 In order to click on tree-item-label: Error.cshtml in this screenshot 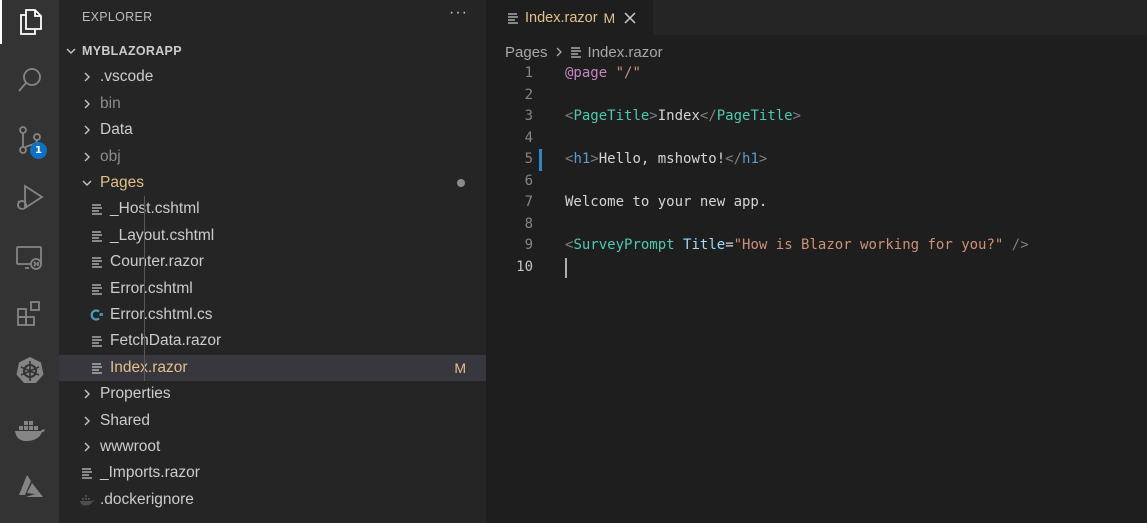, I will do `click(151, 288)`.